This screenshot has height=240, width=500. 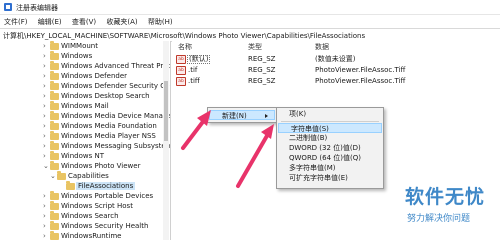 I want to click on submenu-item-key: 项(K), so click(x=330, y=114).